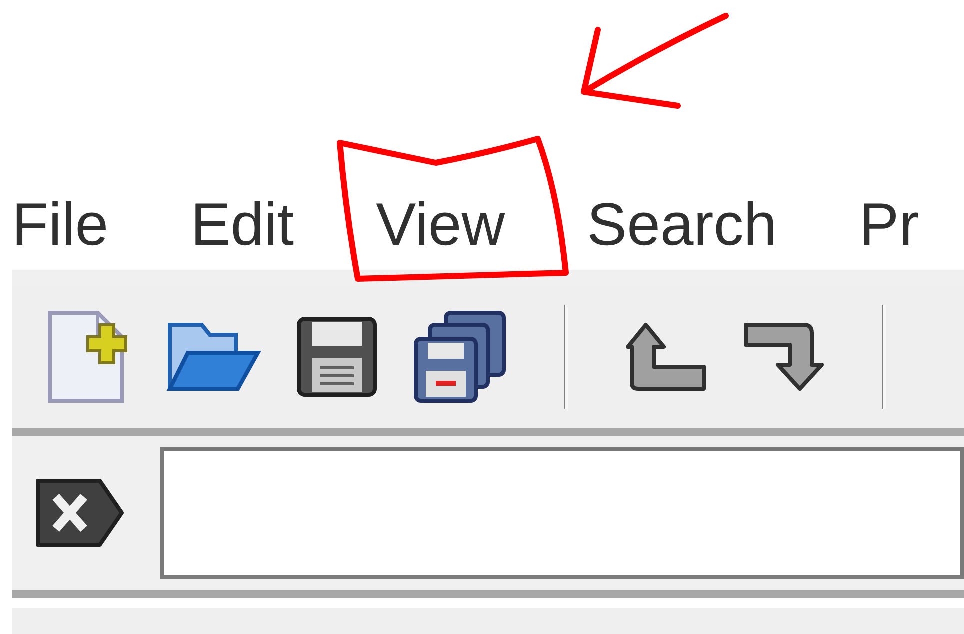 This screenshot has height=634, width=964. What do you see at coordinates (60, 224) in the screenshot?
I see `menu-item: File` at bounding box center [60, 224].